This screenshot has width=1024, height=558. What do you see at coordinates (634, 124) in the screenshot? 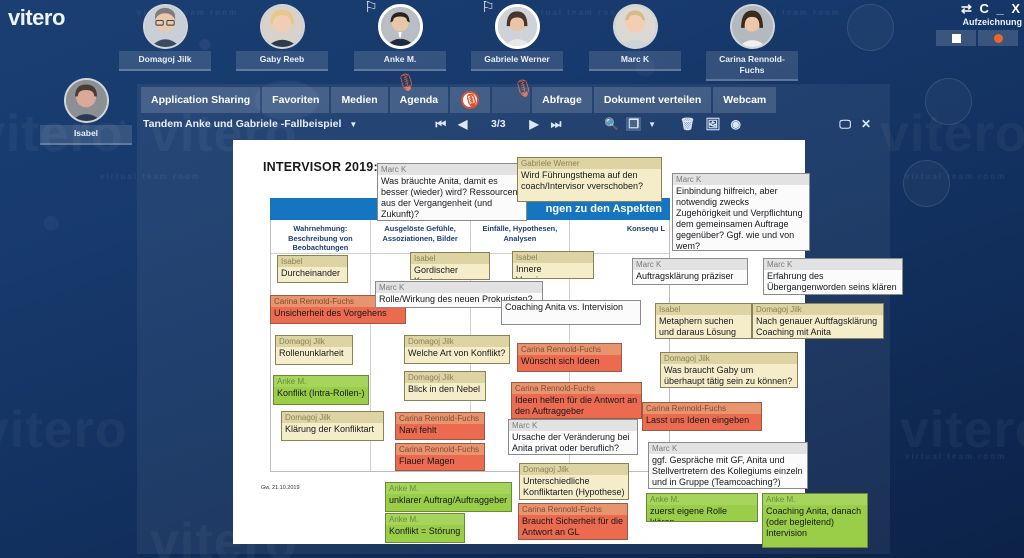
I see `window-stack-icon: ❐` at bounding box center [634, 124].